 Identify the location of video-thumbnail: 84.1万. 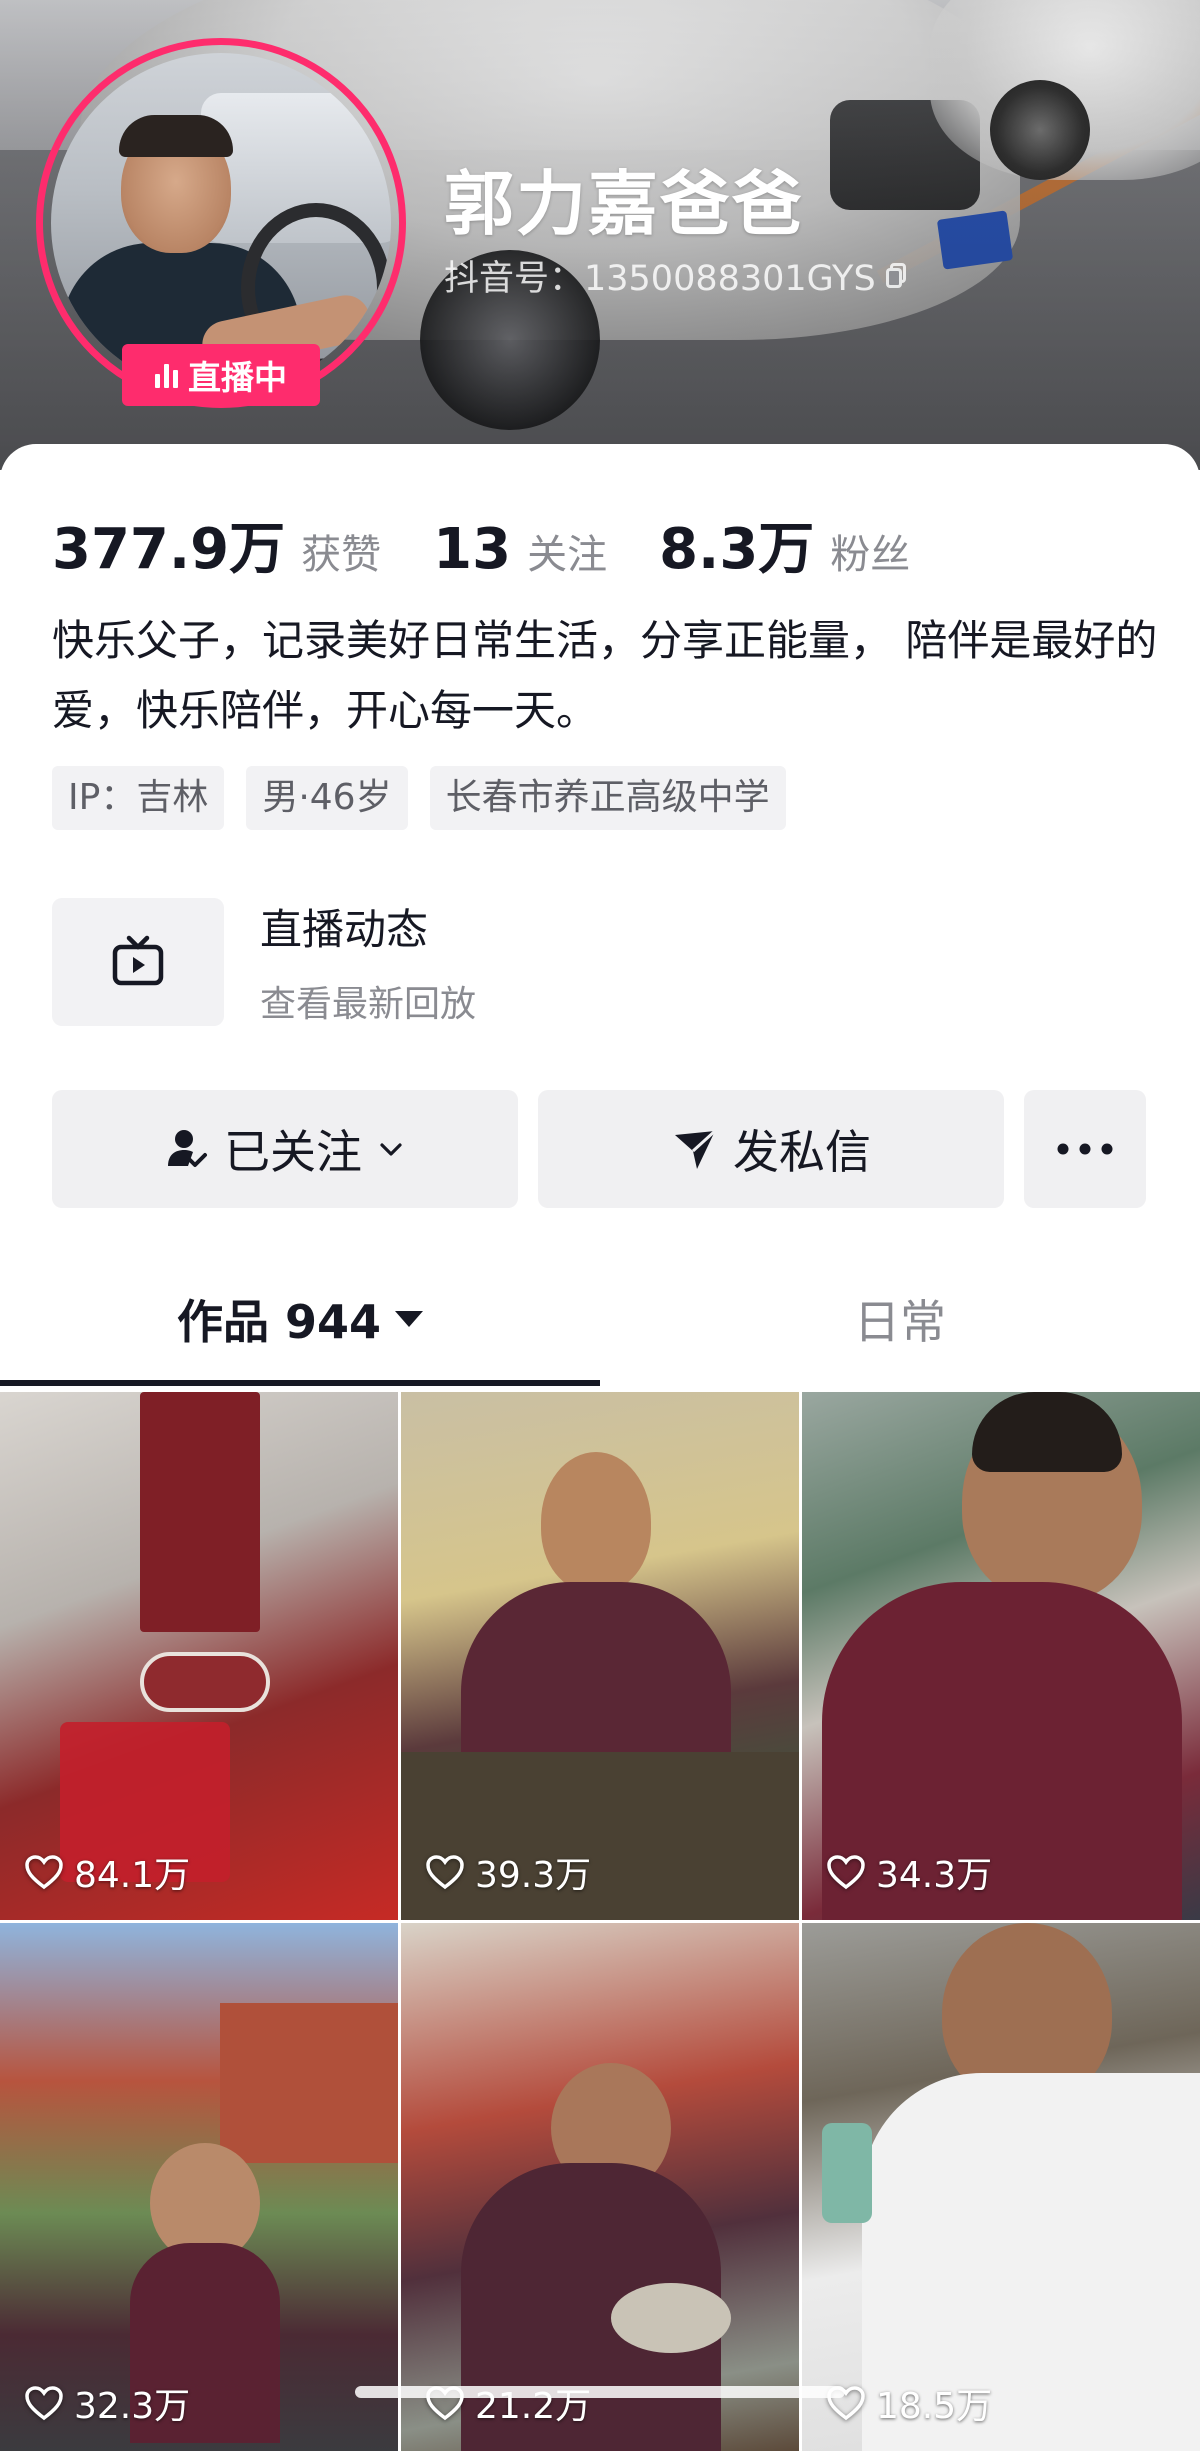
(199, 1656).